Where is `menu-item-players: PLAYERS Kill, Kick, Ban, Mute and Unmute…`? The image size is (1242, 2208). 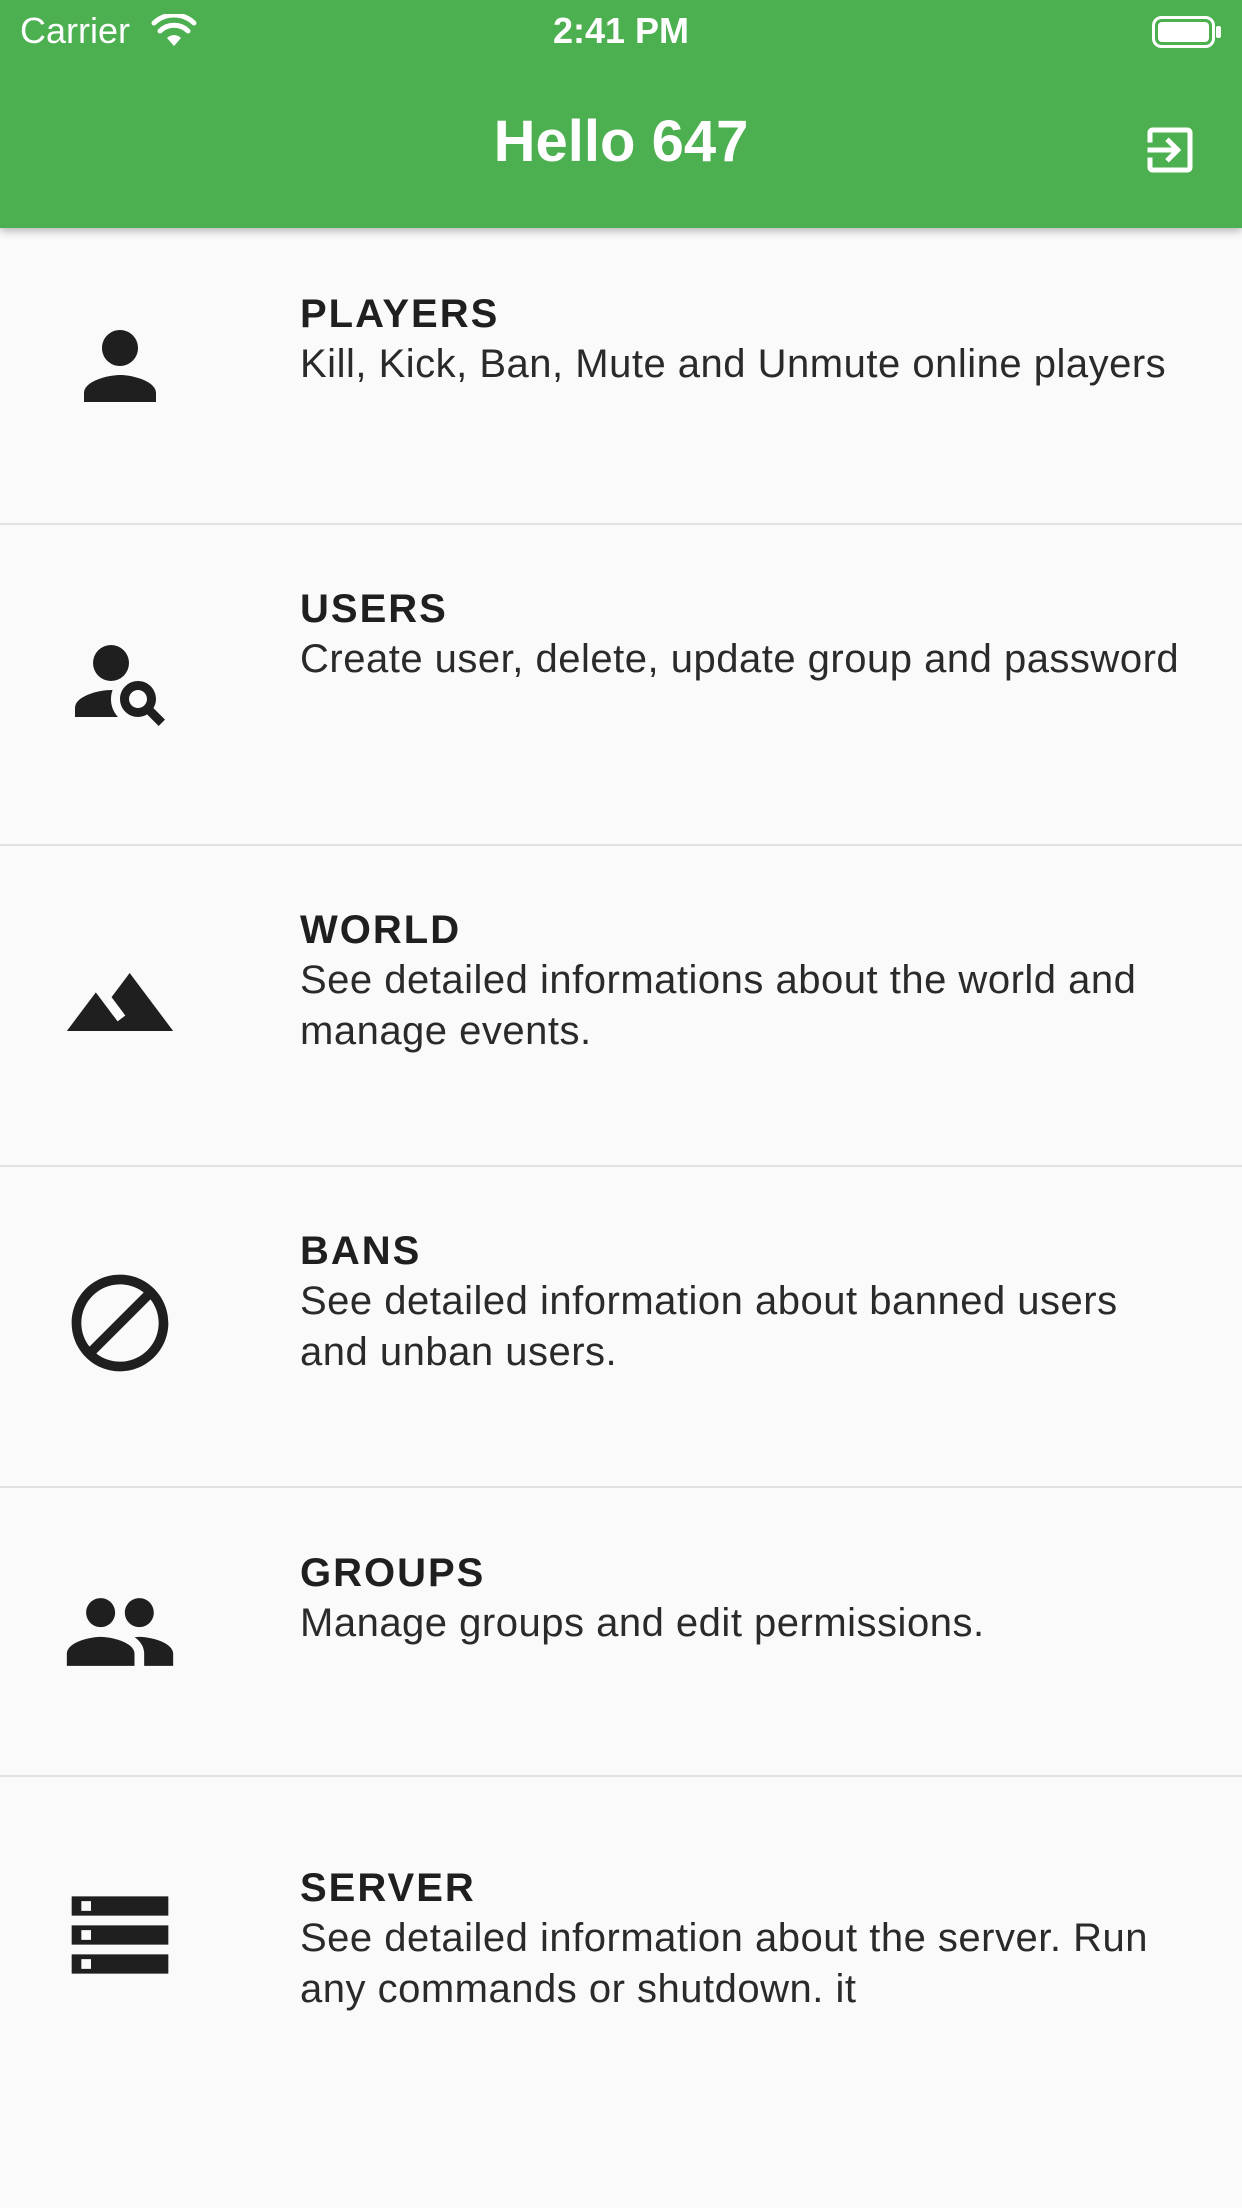
menu-item-players: PLAYERS Kill, Kick, Ban, Mute and Unmute… is located at coordinates (621, 376).